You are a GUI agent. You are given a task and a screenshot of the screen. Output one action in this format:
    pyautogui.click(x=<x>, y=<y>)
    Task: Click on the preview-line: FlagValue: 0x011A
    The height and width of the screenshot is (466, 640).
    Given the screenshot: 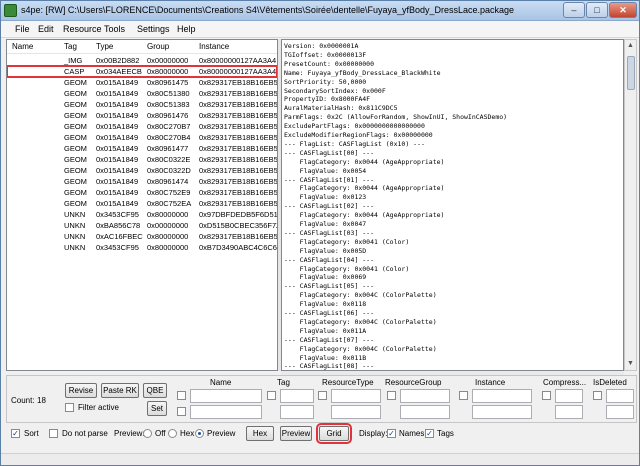 What is the action you would take?
    pyautogui.click(x=325, y=330)
    